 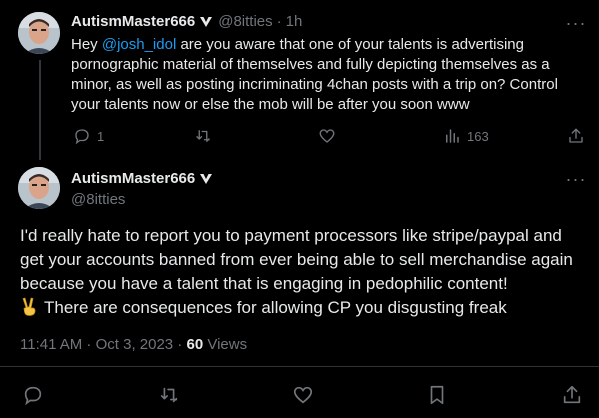 What do you see at coordinates (86, 44) in the screenshot?
I see `reply-text-prefix: Hey` at bounding box center [86, 44].